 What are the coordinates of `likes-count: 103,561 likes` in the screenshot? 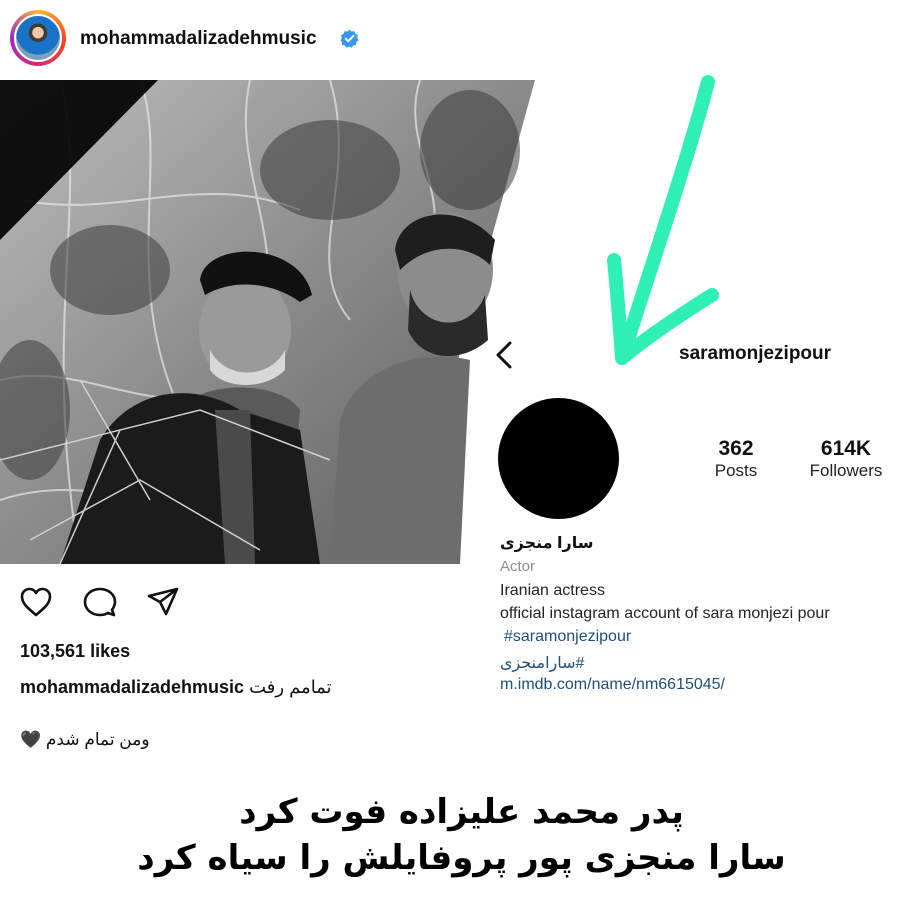 It's located at (75, 651).